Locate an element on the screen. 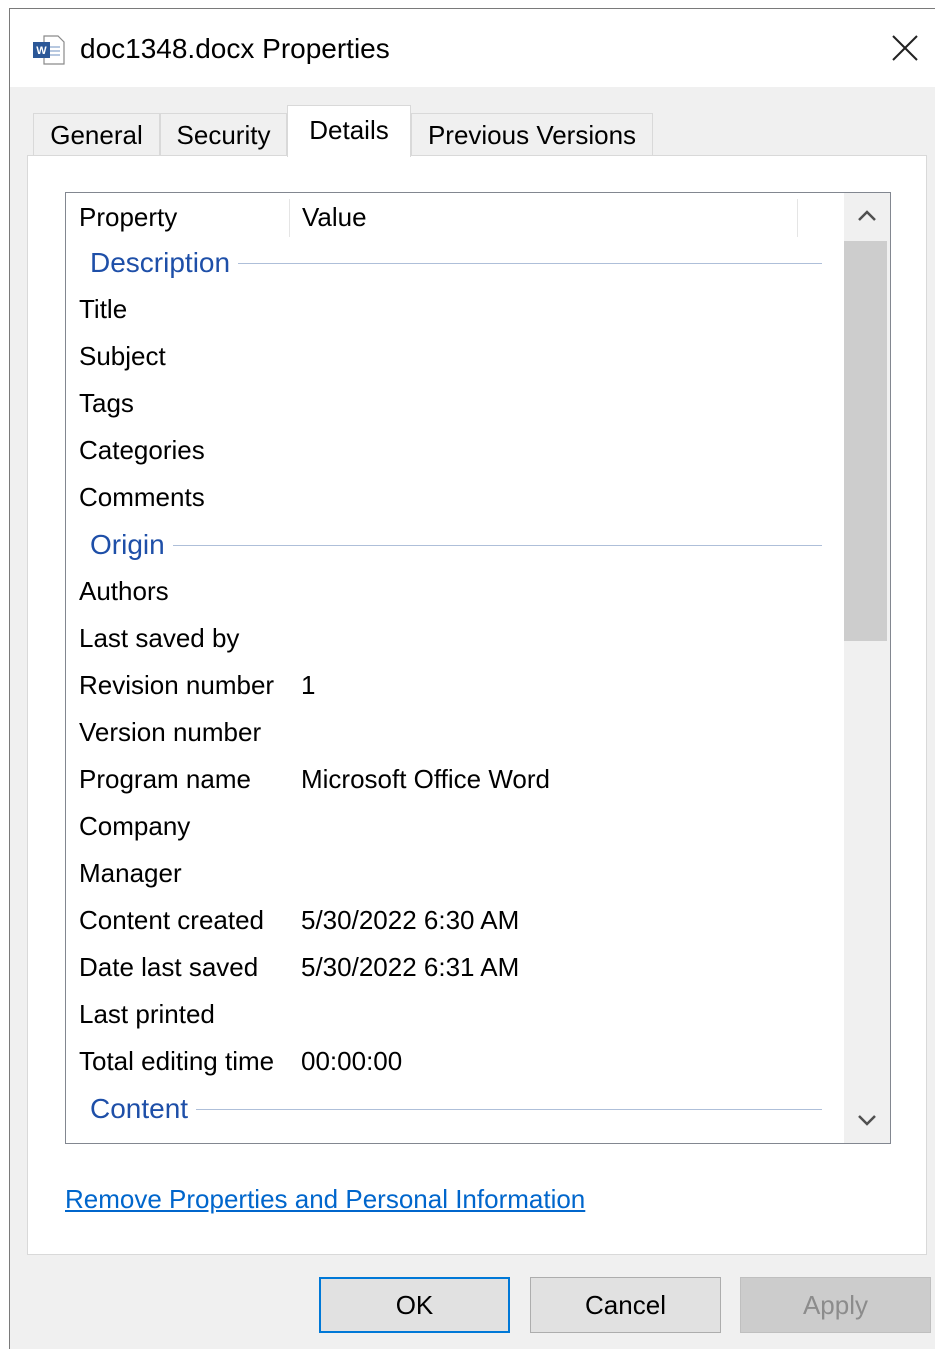 This screenshot has width=935, height=1349. property-name: Version number is located at coordinates (170, 732).